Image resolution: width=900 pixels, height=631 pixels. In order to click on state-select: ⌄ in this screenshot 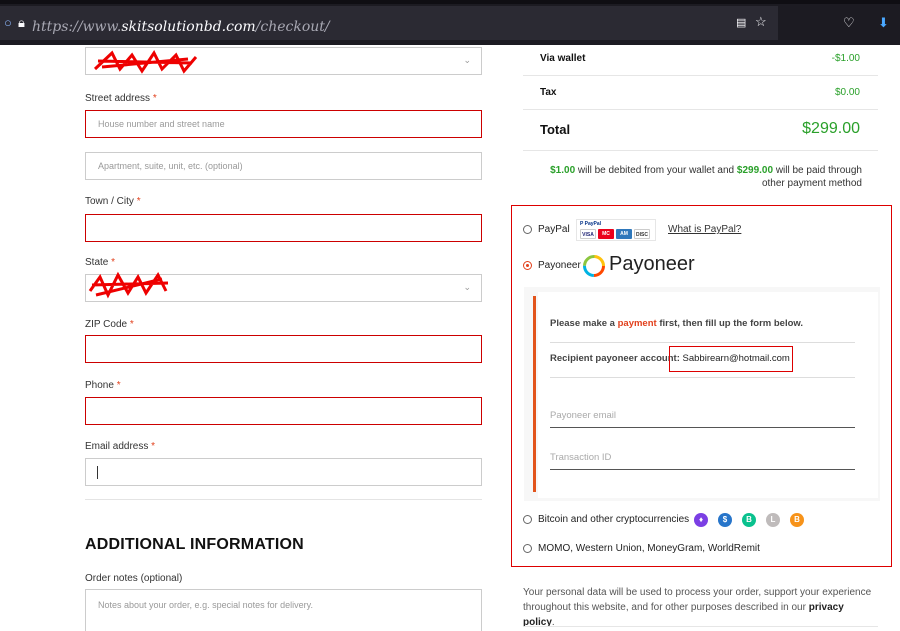, I will do `click(283, 286)`.